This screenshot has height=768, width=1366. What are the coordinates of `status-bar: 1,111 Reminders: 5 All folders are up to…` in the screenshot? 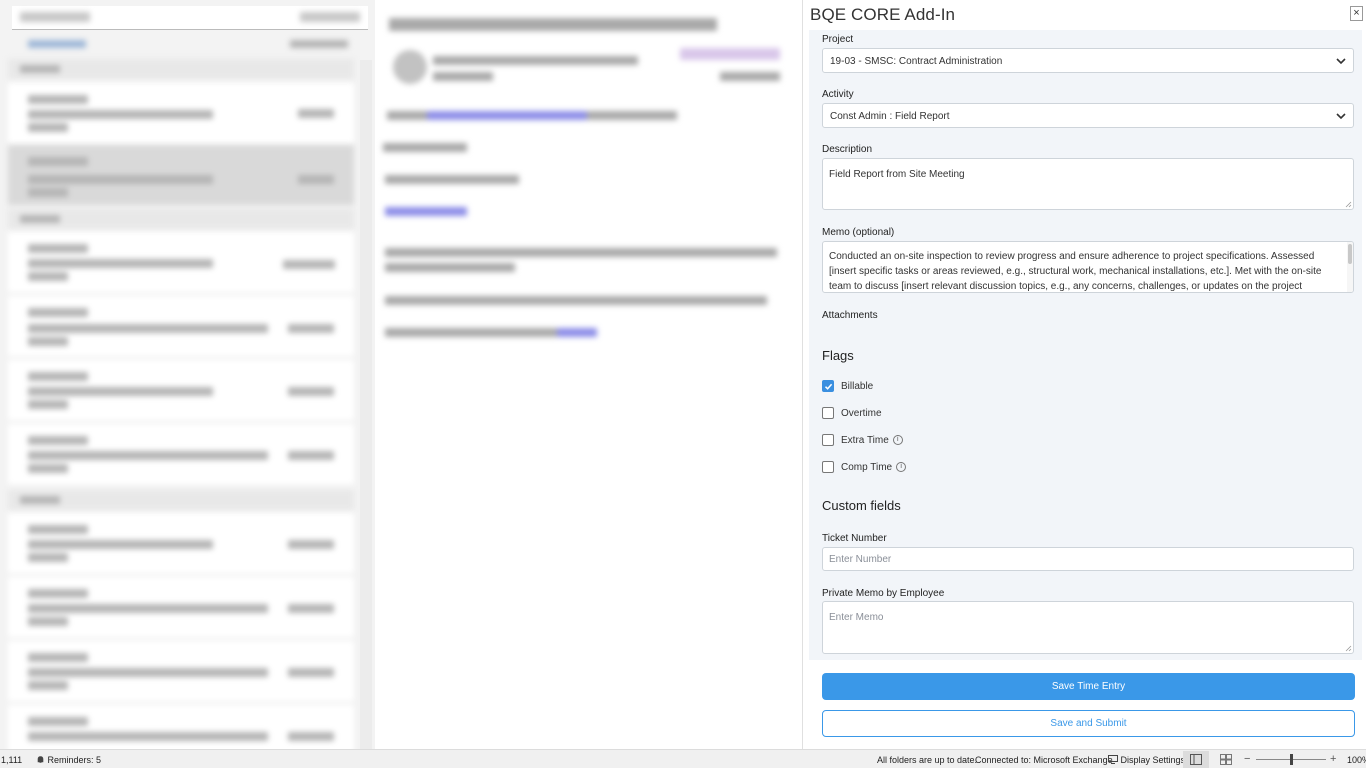 It's located at (683, 758).